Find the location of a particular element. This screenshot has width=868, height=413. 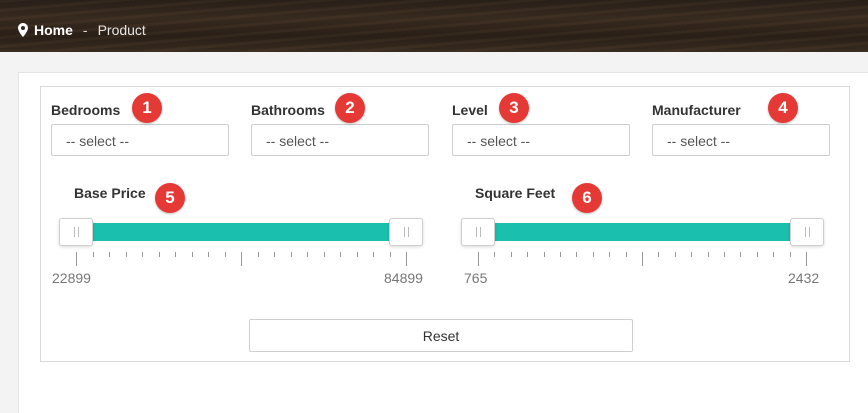

square-feet-min-value: 765 is located at coordinates (476, 278).